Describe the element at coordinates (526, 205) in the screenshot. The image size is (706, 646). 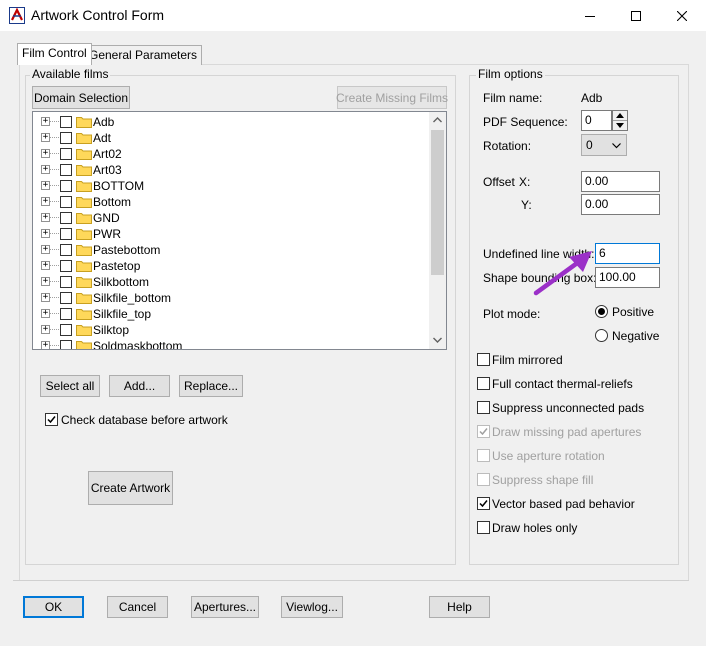
I see `offset-y-label: Y:` at that location.